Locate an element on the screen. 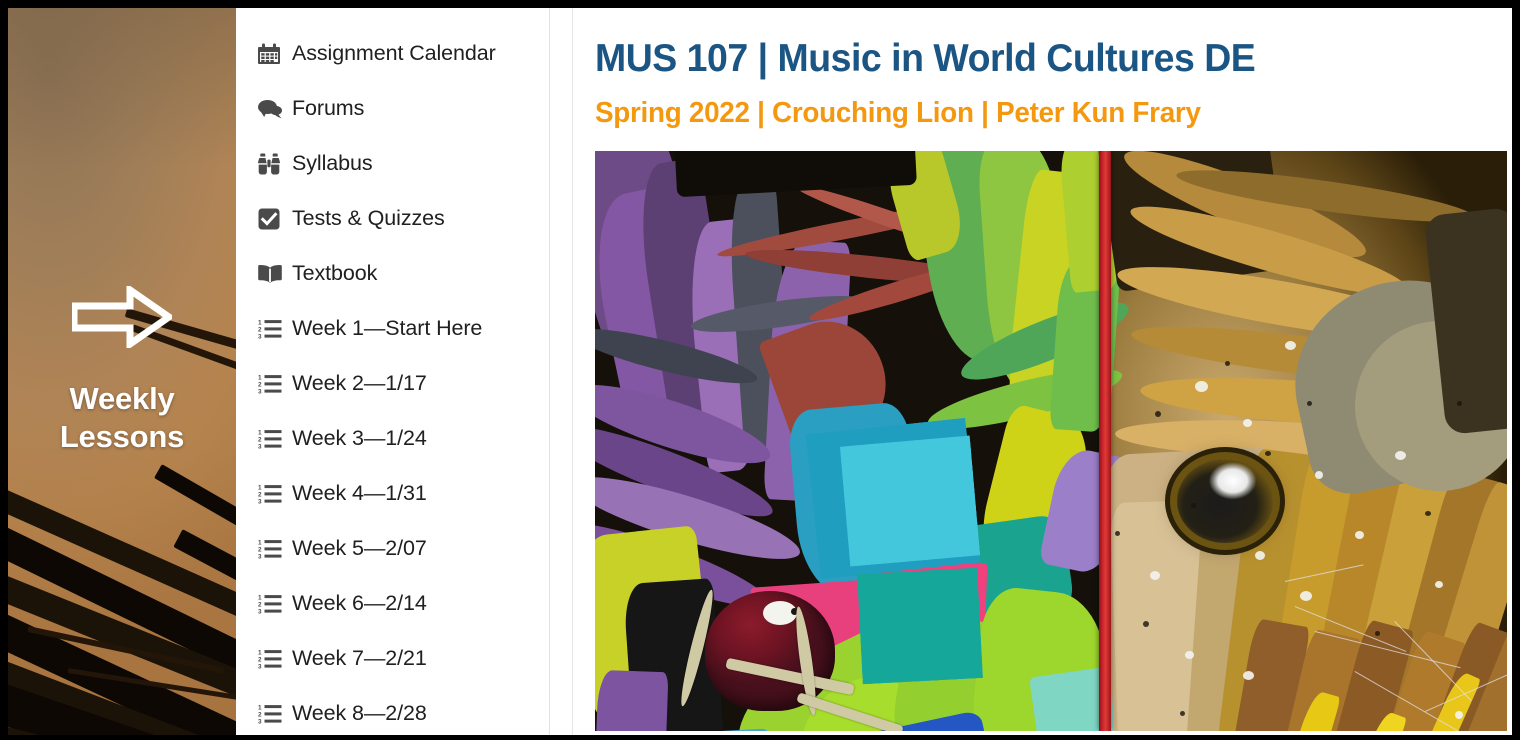 Image resolution: width=1520 pixels, height=740 pixels. sidebar-item-label: Week 3—1/24 is located at coordinates (359, 438).